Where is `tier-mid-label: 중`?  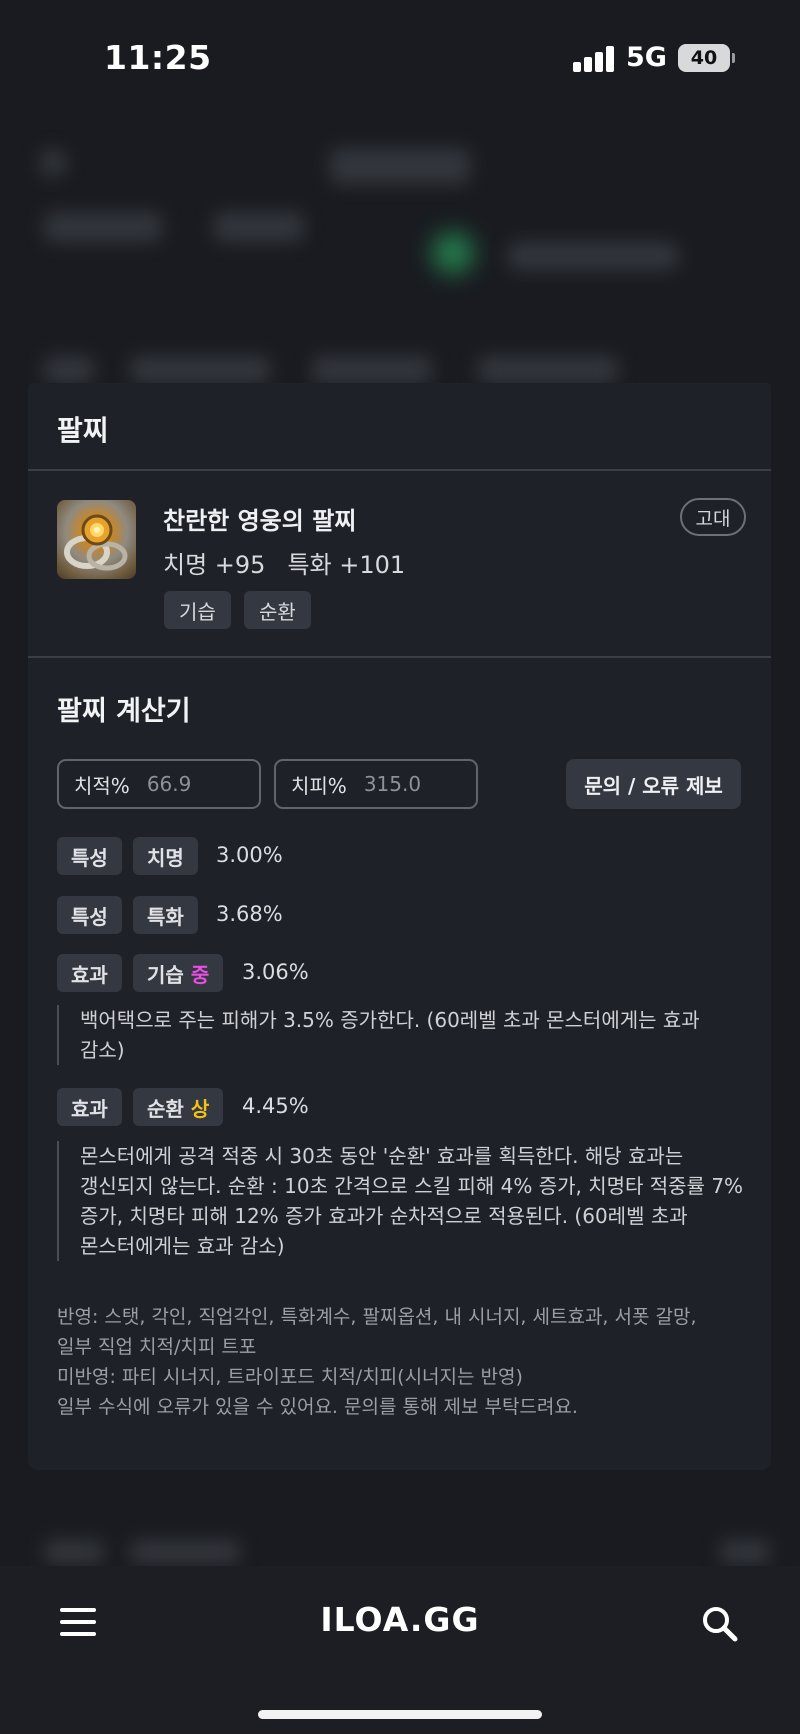 tier-mid-label: 중 is located at coordinates (200, 974).